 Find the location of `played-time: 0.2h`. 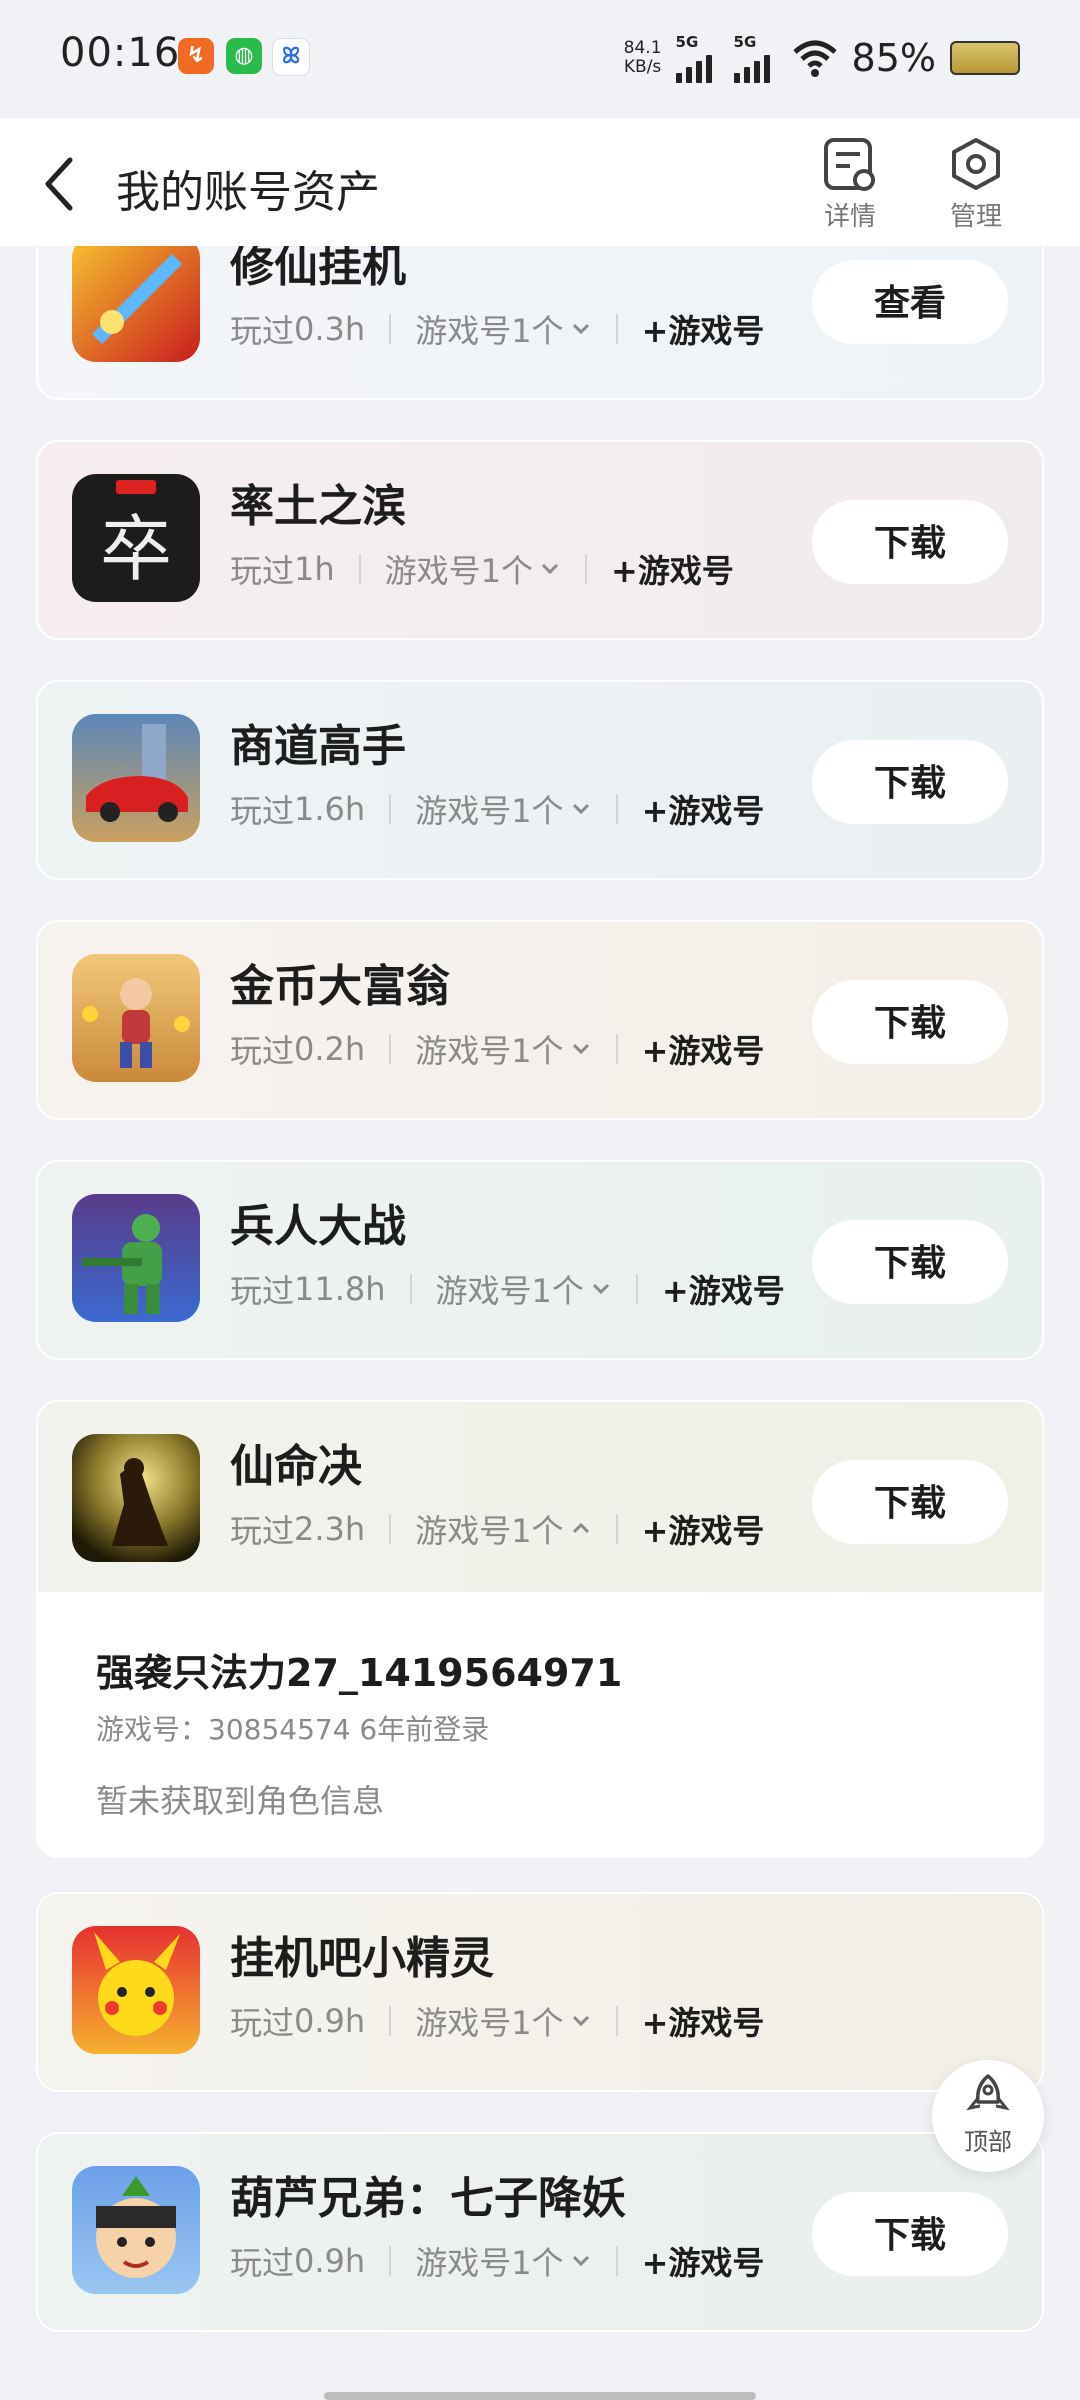

played-time: 0.2h is located at coordinates (330, 1049).